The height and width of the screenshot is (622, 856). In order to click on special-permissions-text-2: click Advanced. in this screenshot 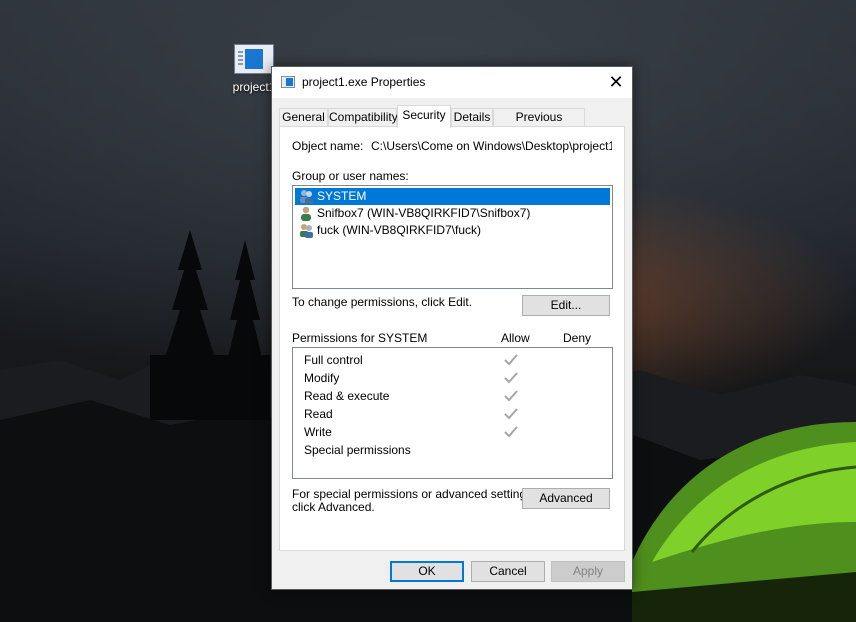, I will do `click(333, 507)`.